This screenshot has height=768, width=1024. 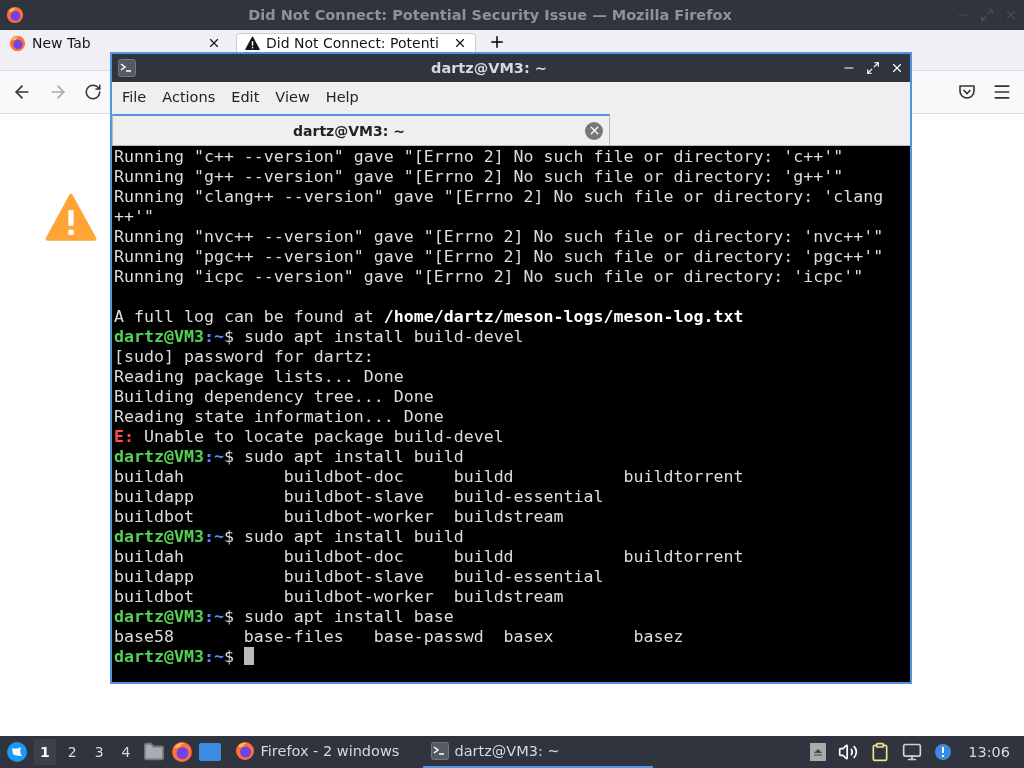 I want to click on terminal-line: Running "nvc++ --version" gave "[Errno 2] No such file or directory: 'nvc++'", so click(x=499, y=237).